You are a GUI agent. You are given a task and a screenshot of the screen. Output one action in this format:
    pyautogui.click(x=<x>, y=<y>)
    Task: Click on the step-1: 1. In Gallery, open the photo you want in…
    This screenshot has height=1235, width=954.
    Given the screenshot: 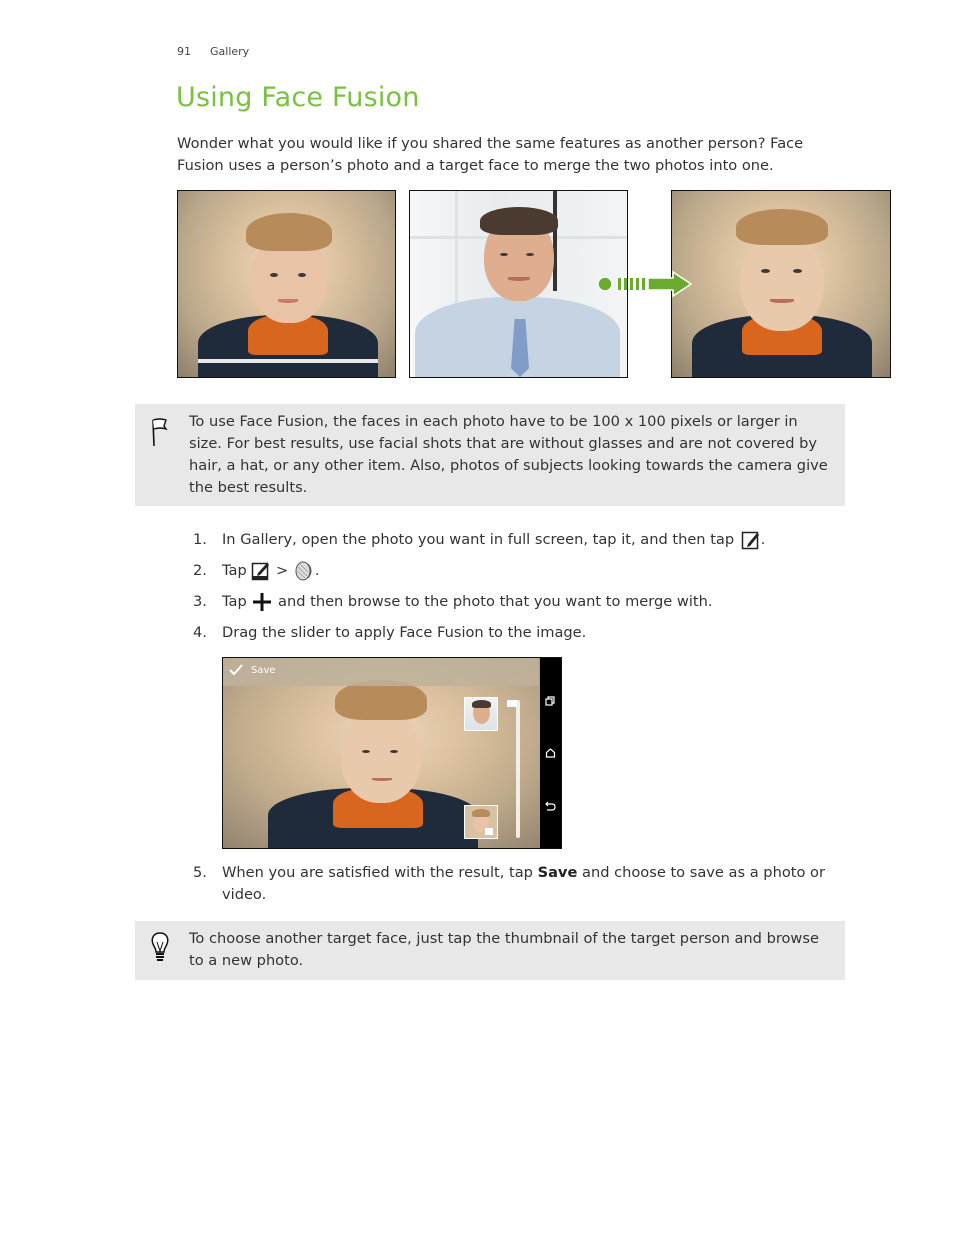 What is the action you would take?
    pyautogui.click(x=479, y=540)
    